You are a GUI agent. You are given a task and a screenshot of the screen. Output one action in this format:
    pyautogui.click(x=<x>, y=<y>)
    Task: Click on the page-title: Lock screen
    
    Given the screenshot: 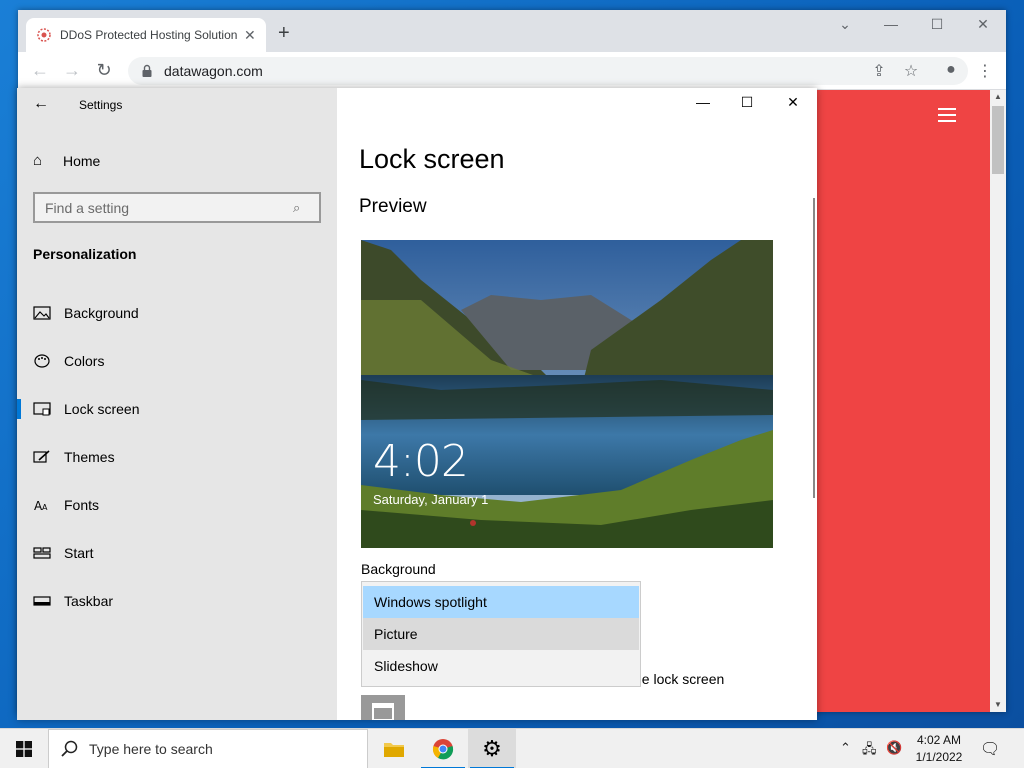 What is the action you would take?
    pyautogui.click(x=432, y=159)
    